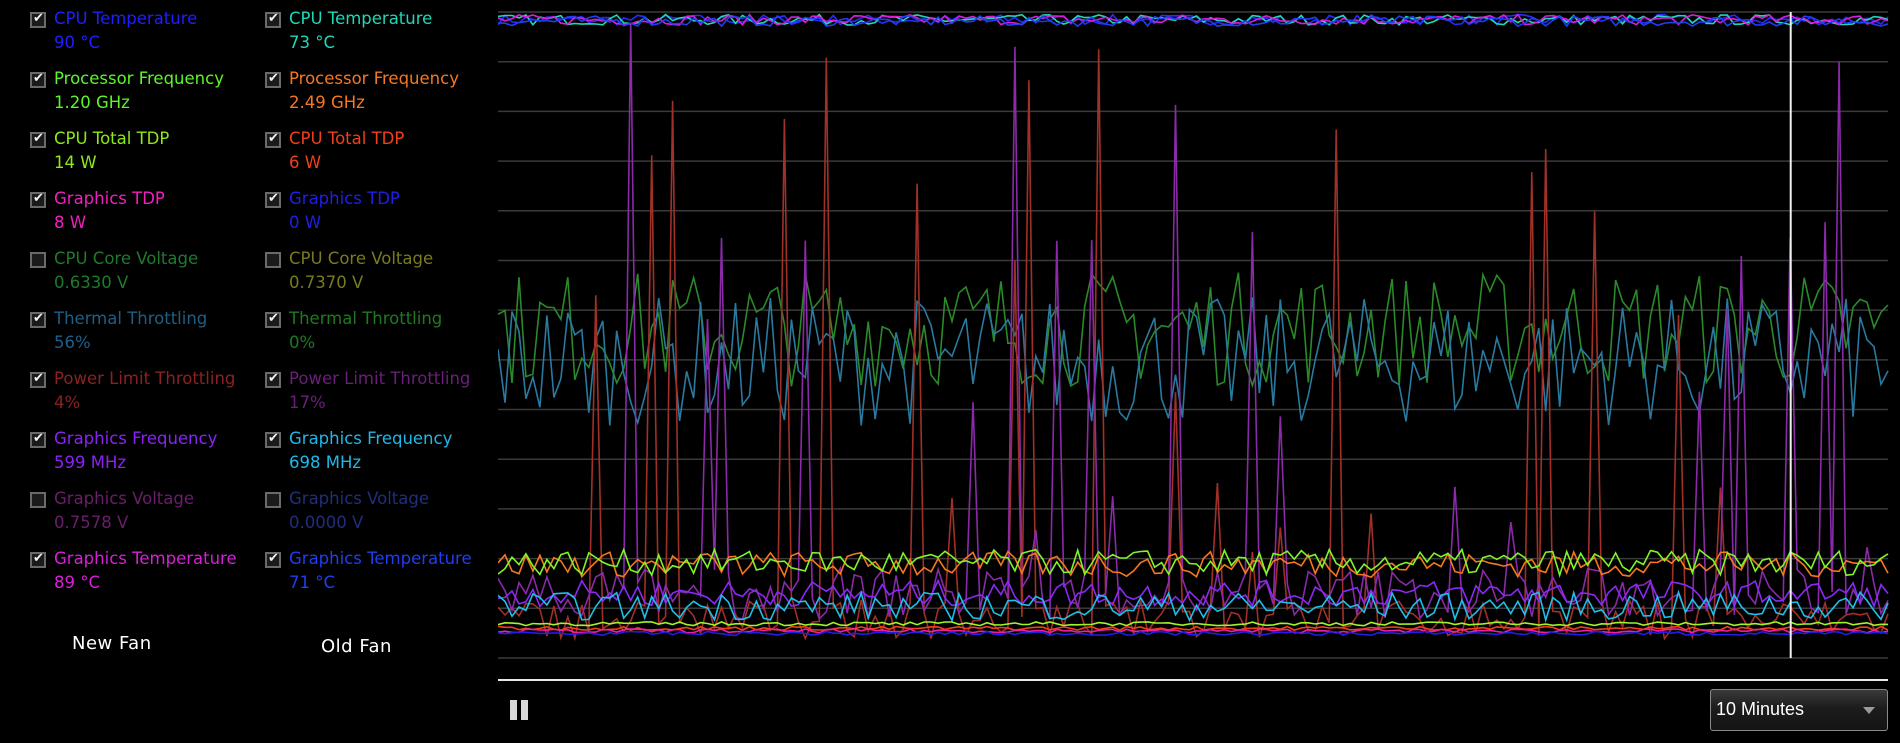 The width and height of the screenshot is (1900, 743). I want to click on metric-item: Power Limit Throttling 17%, so click(378, 397).